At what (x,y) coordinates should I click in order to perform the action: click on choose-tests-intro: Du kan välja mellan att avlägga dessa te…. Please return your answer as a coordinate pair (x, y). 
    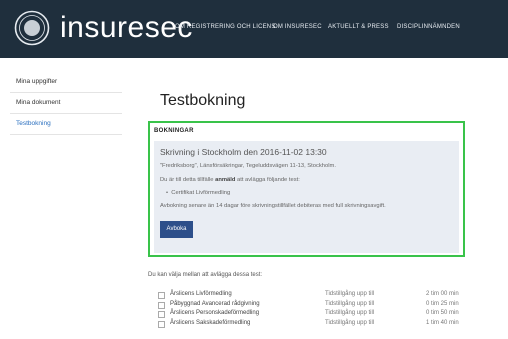
    Looking at the image, I should click on (205, 275).